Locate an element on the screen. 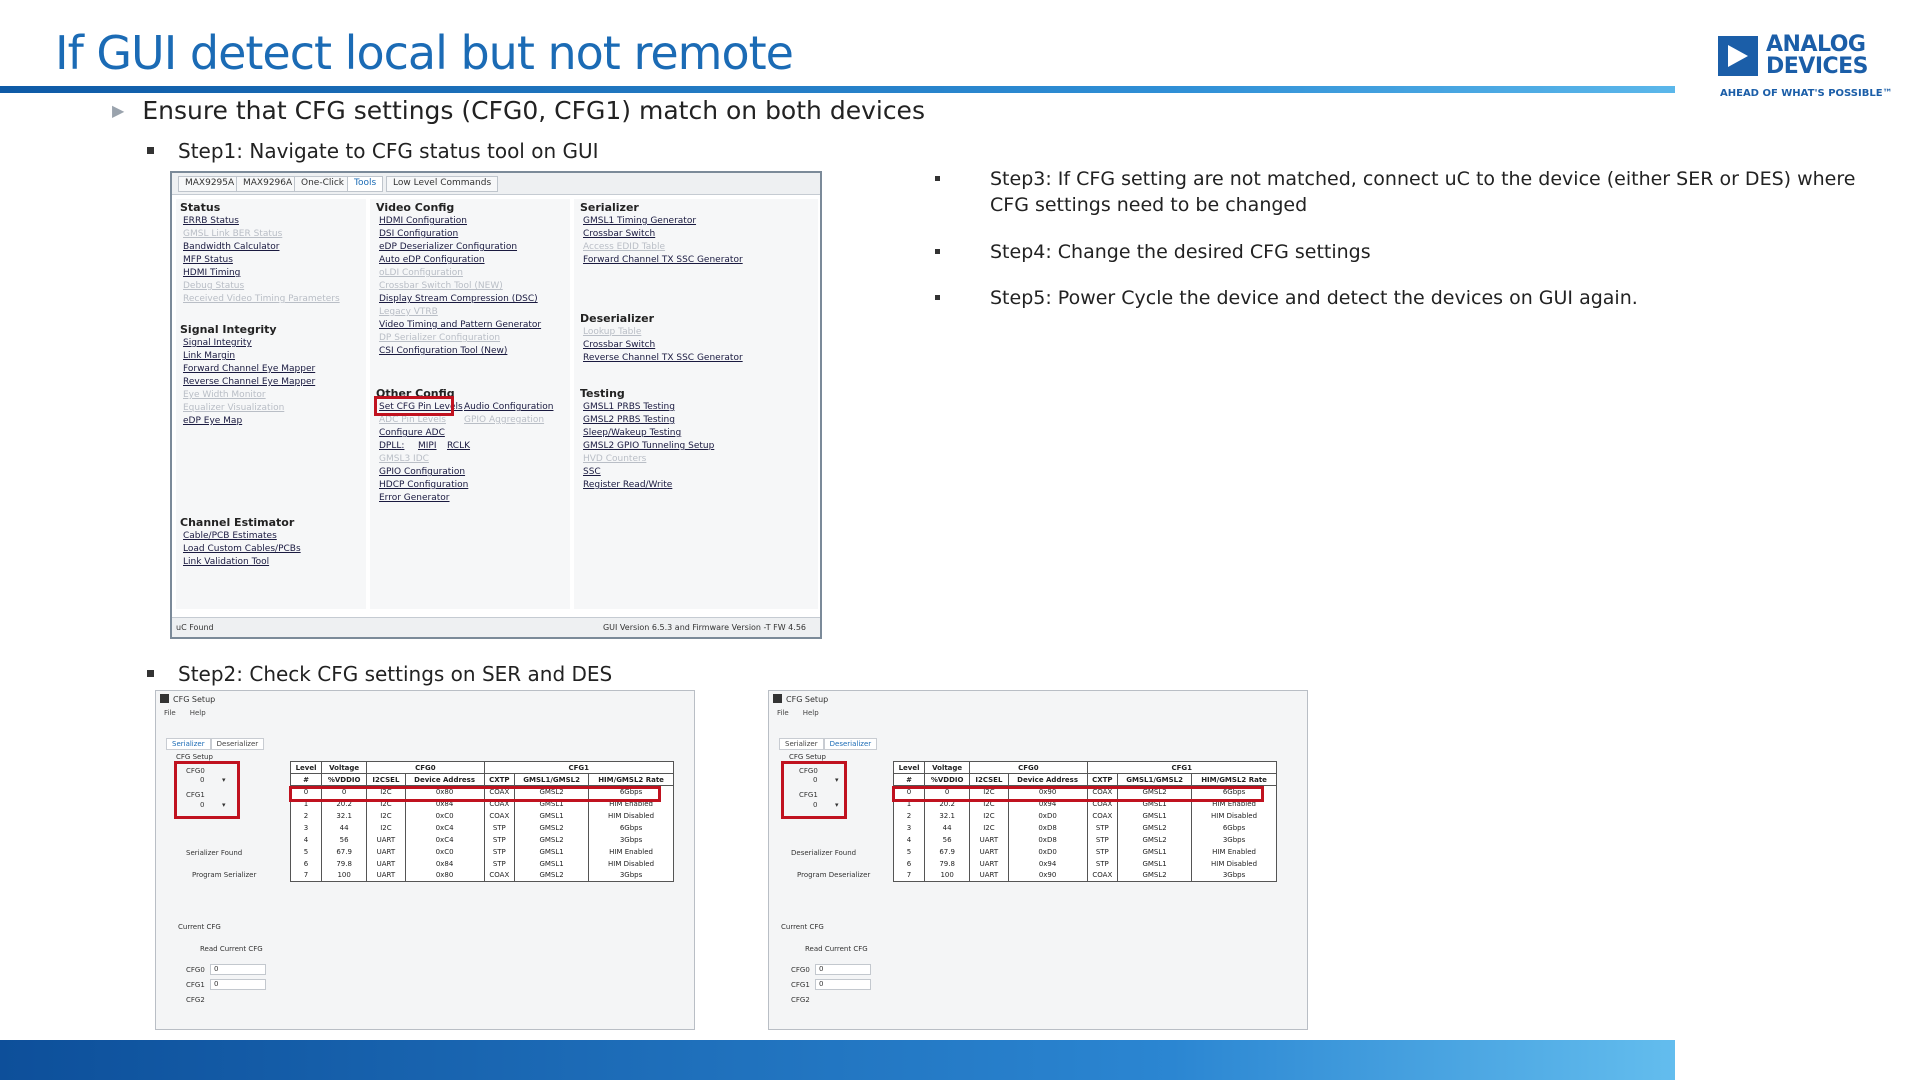 This screenshot has width=1920, height=1080. table-cell: 2 is located at coordinates (909, 815).